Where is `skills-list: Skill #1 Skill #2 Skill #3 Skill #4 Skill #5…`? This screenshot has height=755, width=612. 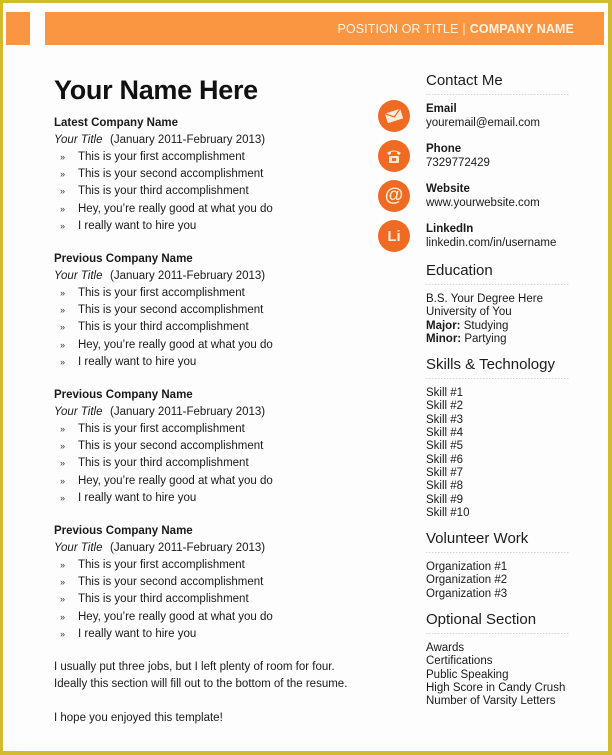 skills-list: Skill #1 Skill #2 Skill #3 Skill #4 Skill #5… is located at coordinates (498, 453).